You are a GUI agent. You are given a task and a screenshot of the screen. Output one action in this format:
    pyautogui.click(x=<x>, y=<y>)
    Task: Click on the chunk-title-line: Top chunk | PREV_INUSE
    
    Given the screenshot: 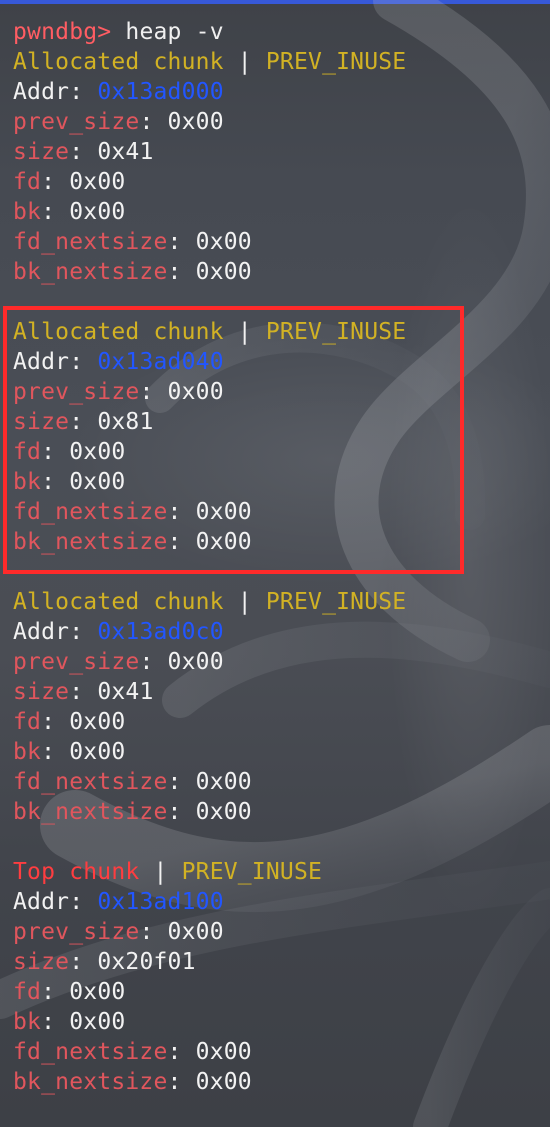 What is the action you would take?
    pyautogui.click(x=168, y=872)
    